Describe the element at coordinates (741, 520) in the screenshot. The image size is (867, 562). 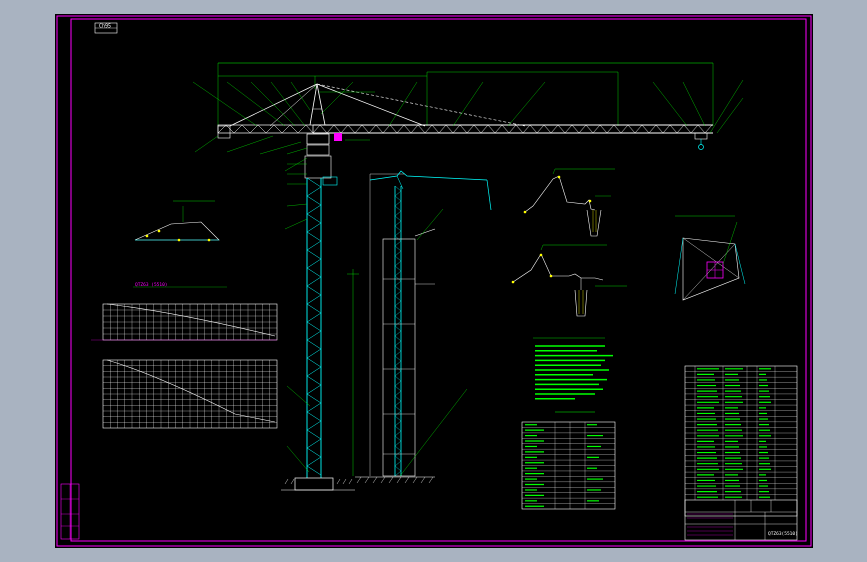
I see `title-block: QTZ63(5510)` at that location.